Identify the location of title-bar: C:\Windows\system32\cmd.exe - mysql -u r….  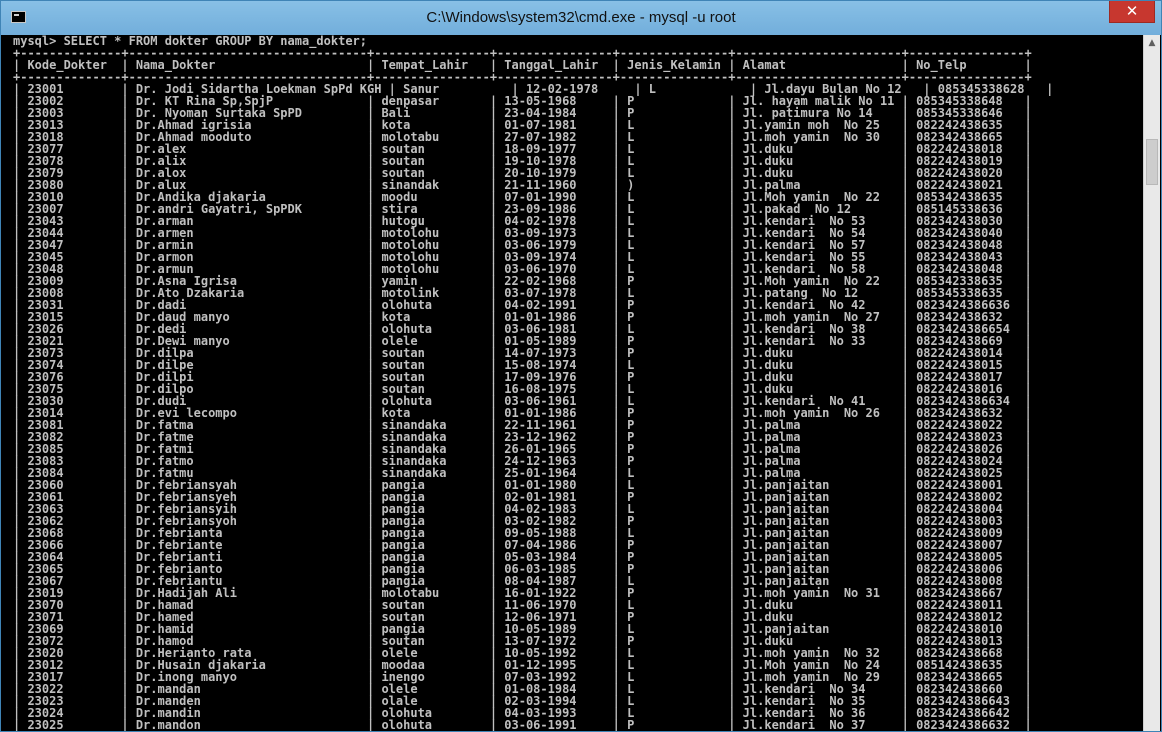
(581, 18).